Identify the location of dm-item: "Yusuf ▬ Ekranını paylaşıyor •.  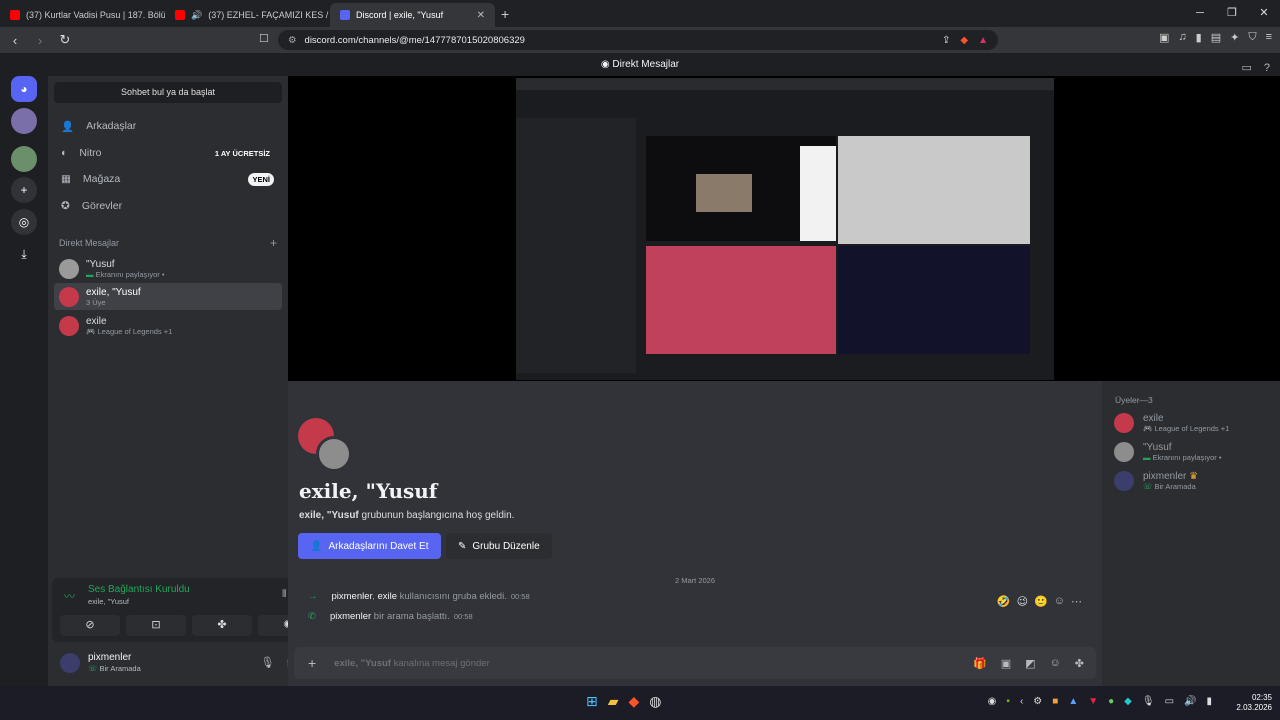
(168, 268).